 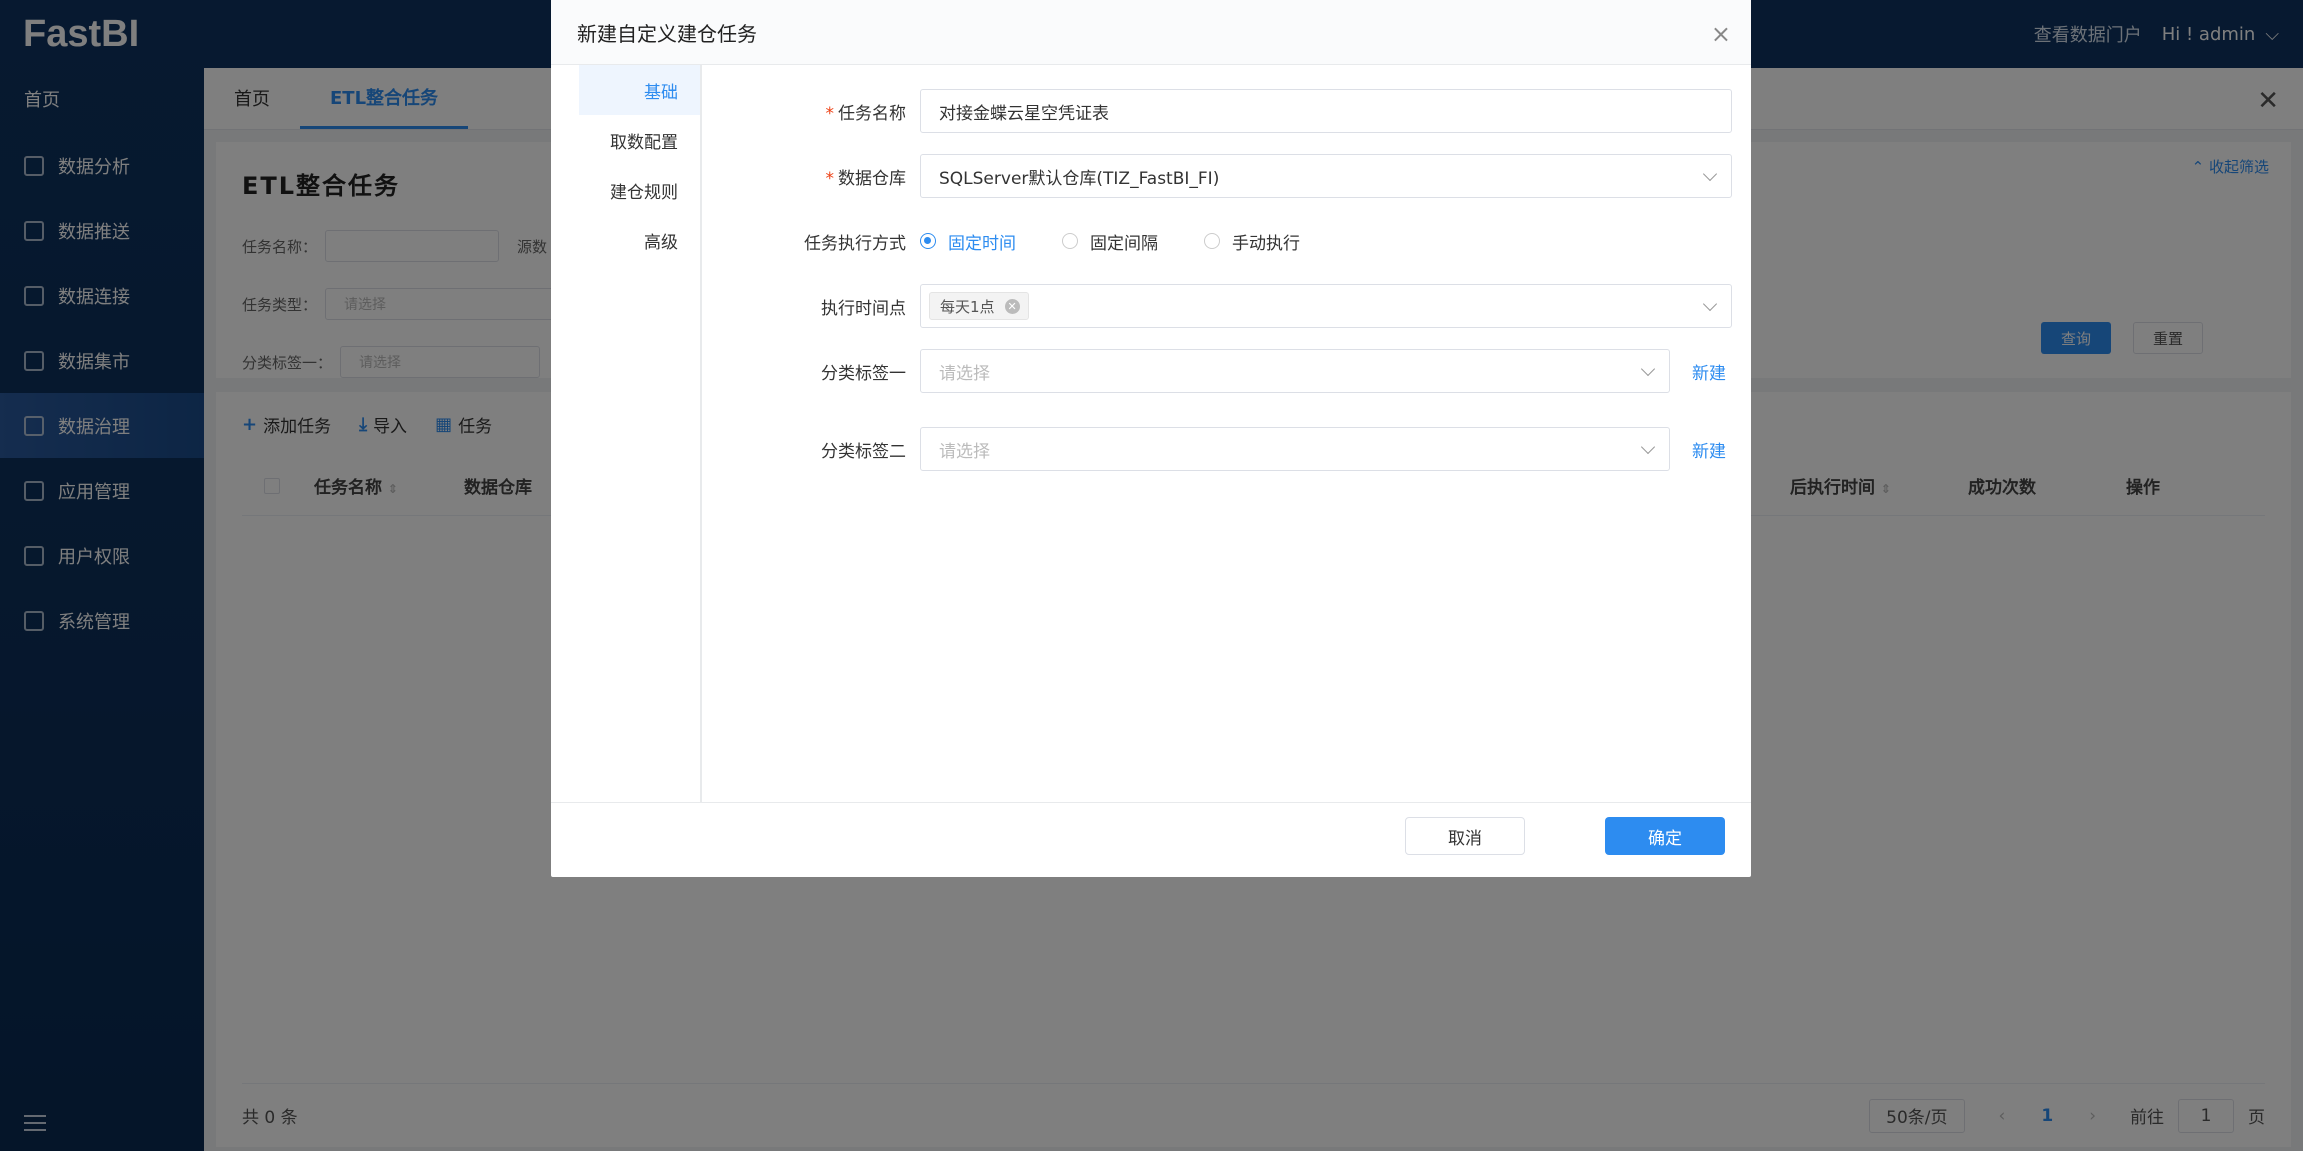 I want to click on tag2-select: 请选择, so click(x=1295, y=449).